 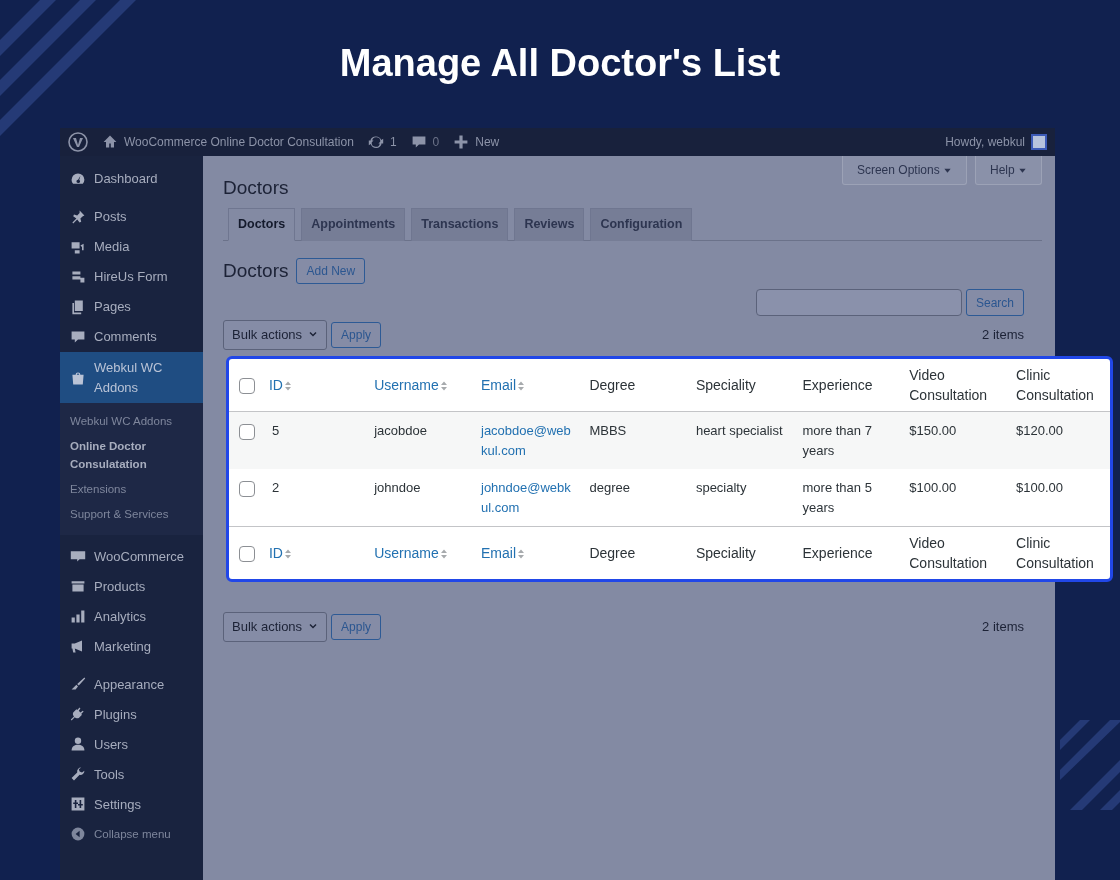 What do you see at coordinates (78, 684) in the screenshot?
I see `paintbrush-icon` at bounding box center [78, 684].